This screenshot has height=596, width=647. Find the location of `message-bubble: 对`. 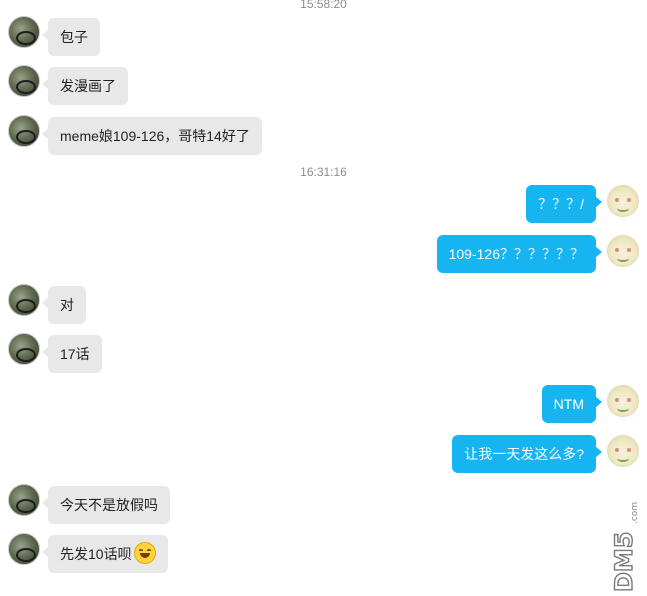

message-bubble: 对 is located at coordinates (64, 305).